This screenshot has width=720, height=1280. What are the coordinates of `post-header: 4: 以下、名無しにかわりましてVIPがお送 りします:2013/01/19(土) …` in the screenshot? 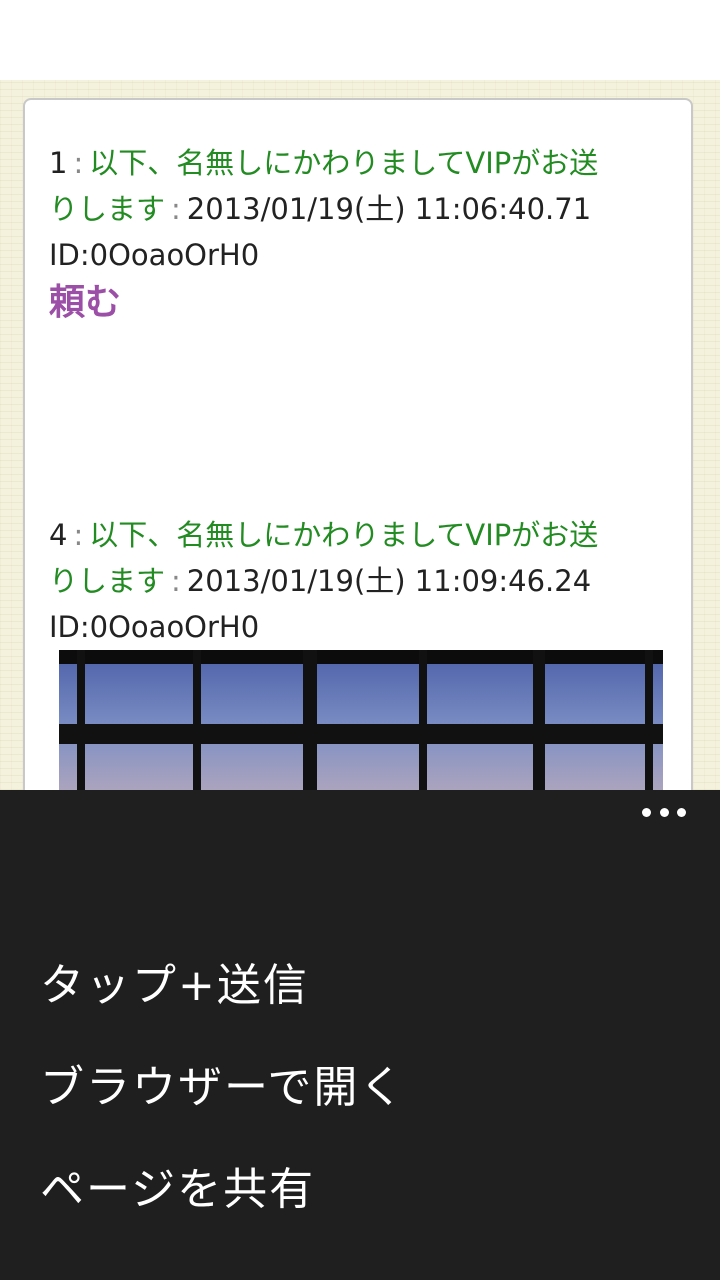 It's located at (359, 581).